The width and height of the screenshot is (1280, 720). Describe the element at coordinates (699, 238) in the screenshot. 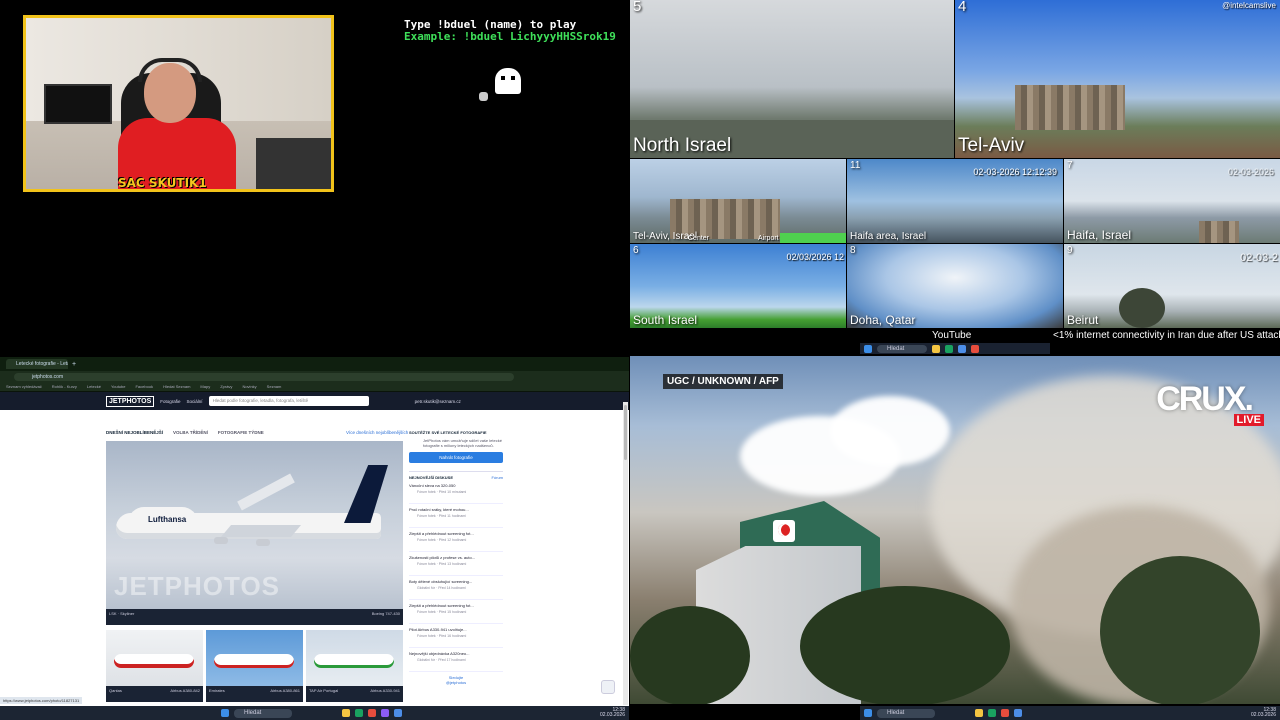

I see `cam-sublabel-center: Center` at that location.